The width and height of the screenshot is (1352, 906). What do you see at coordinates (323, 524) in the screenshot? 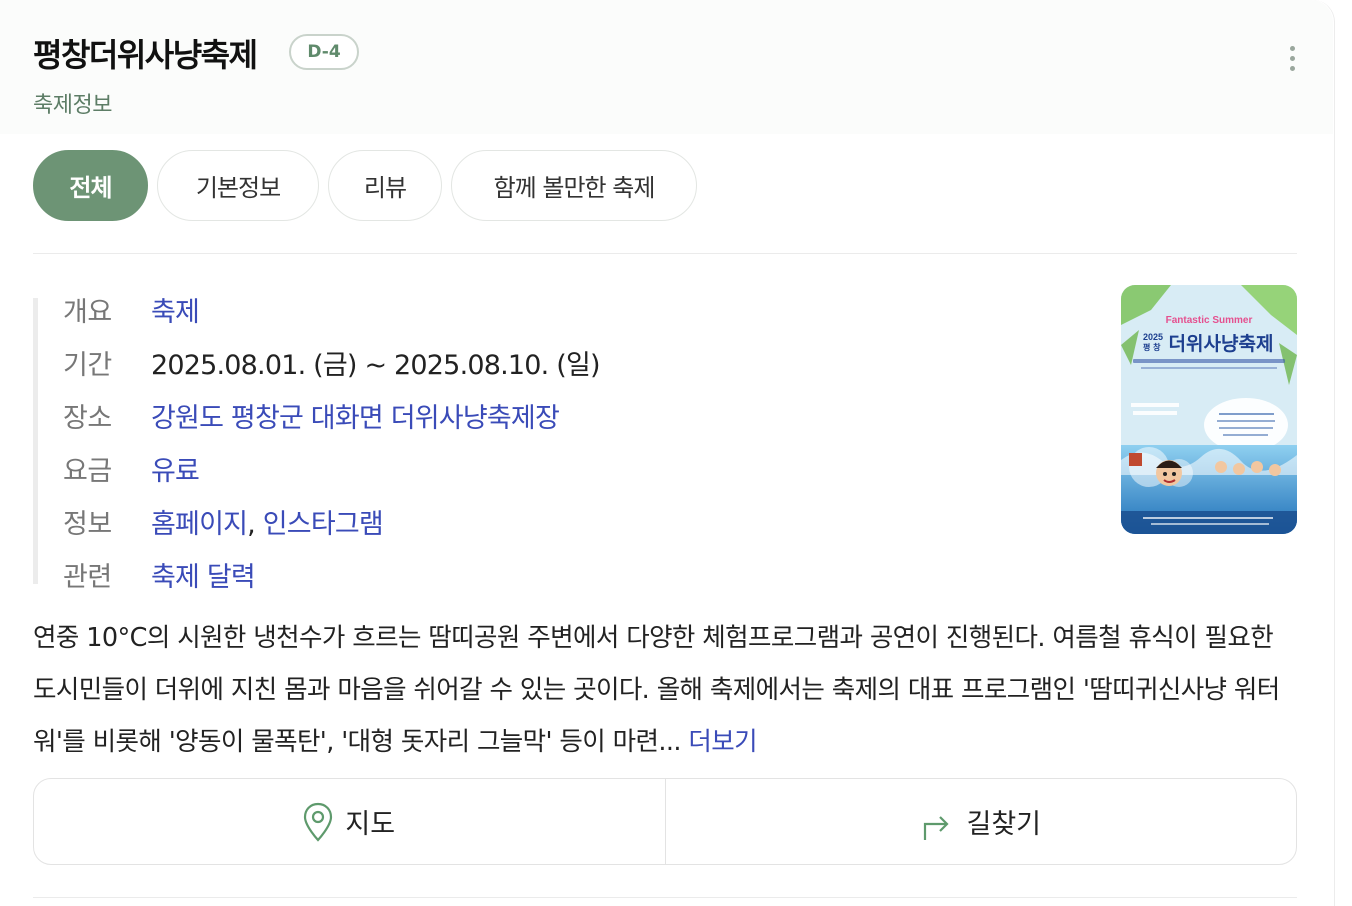
I see `instagram-link: 인스타그램` at bounding box center [323, 524].